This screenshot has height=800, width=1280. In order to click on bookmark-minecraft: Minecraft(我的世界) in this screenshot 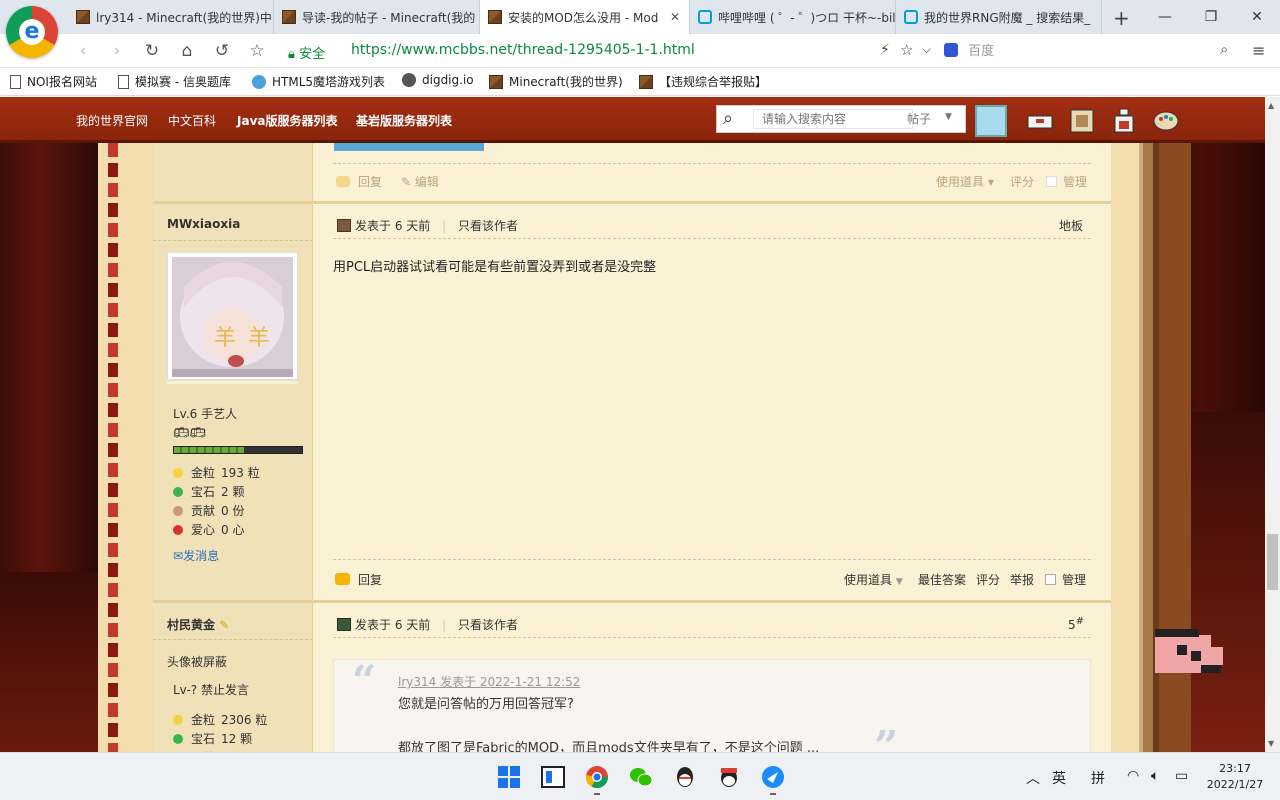, I will do `click(556, 81)`.